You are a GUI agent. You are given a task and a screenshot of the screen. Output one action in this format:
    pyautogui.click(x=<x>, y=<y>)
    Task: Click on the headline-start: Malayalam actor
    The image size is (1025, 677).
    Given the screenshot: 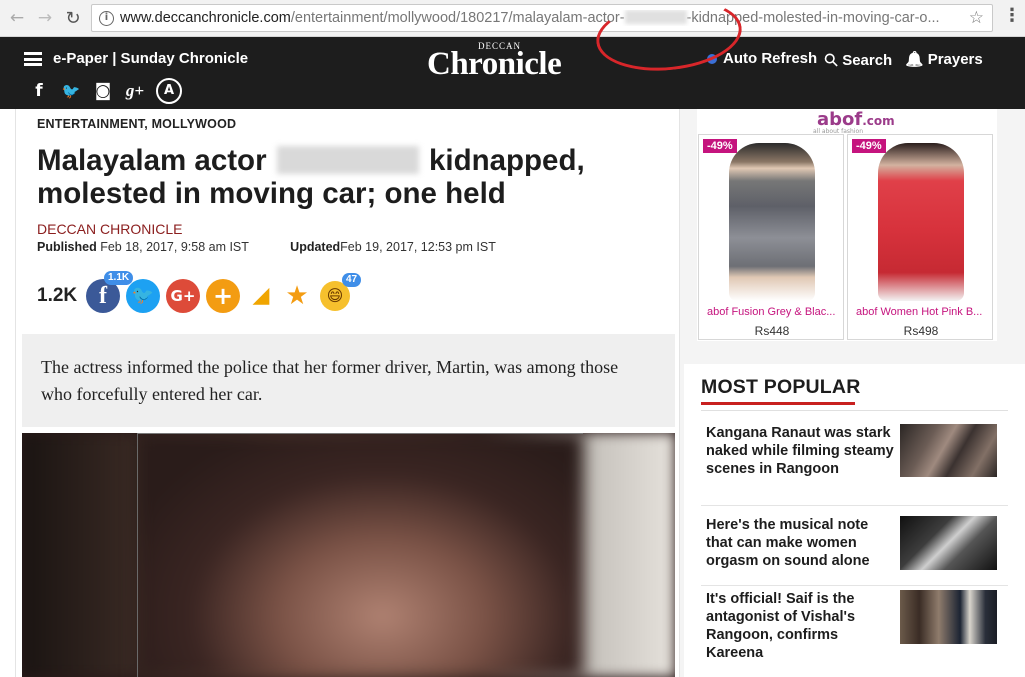 What is the action you would take?
    pyautogui.click(x=152, y=160)
    